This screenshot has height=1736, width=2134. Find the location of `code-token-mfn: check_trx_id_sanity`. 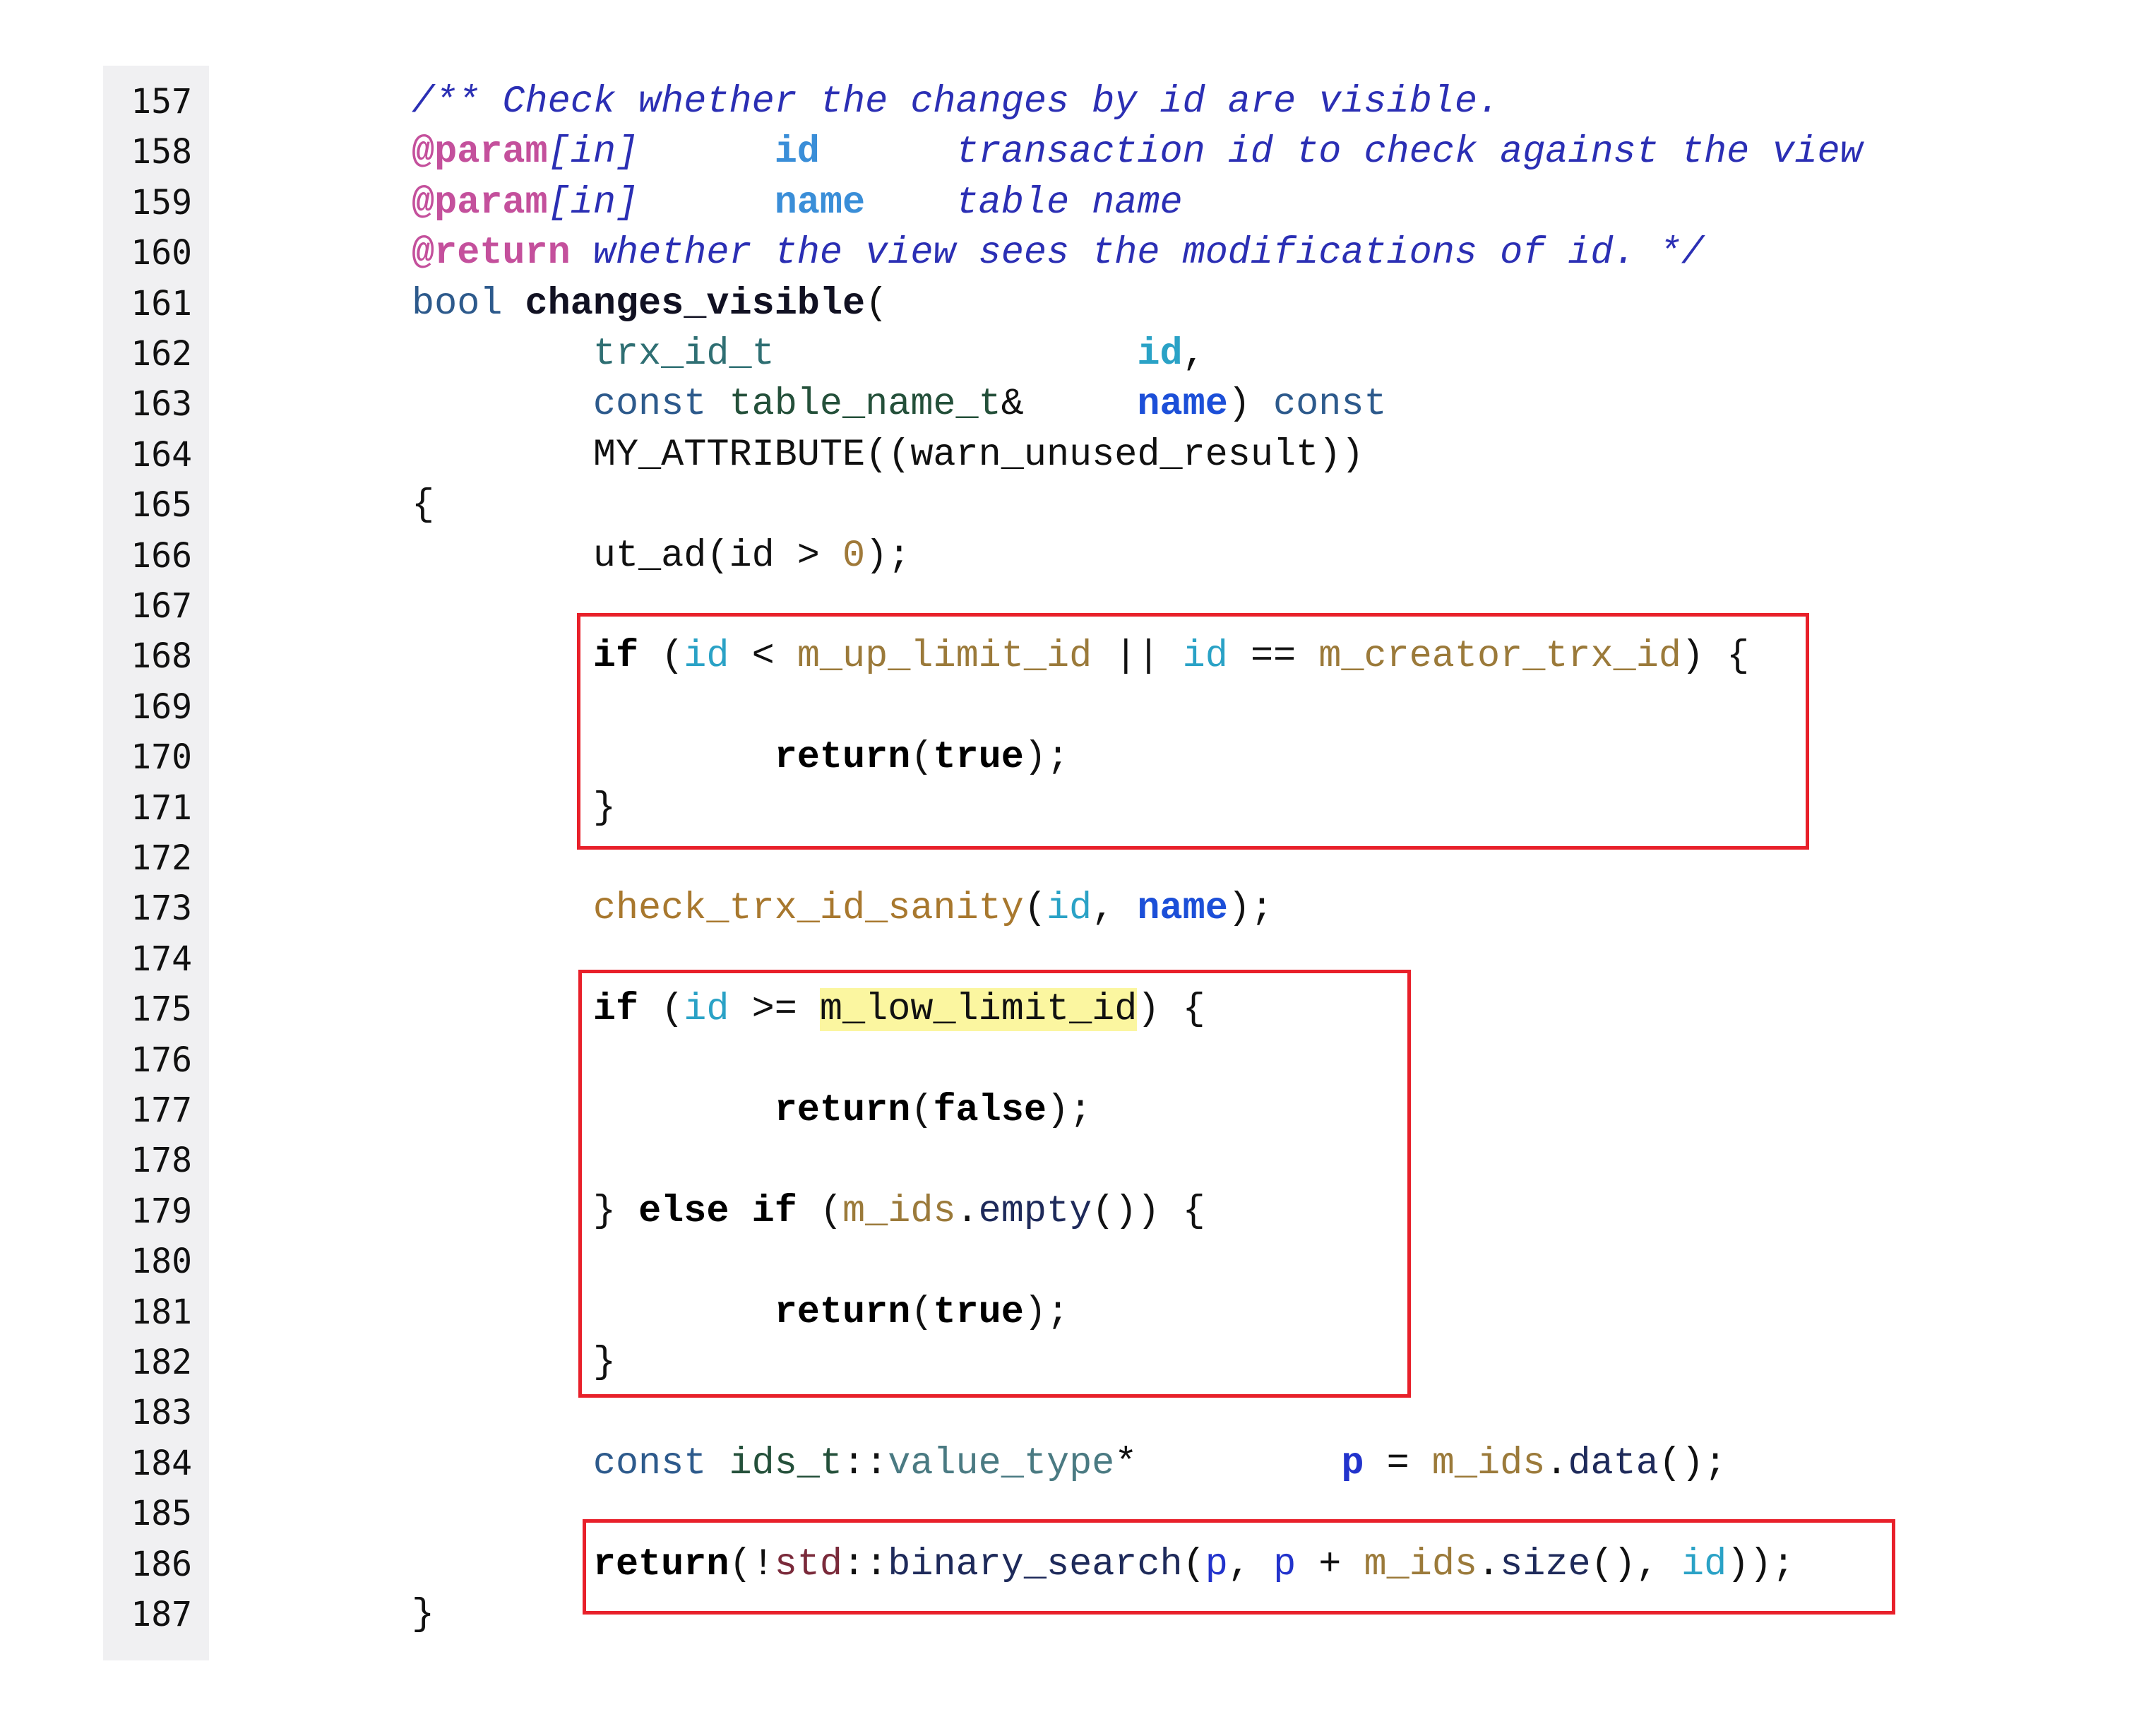

code-token-mfn: check_trx_id_sanity is located at coordinates (808, 909).